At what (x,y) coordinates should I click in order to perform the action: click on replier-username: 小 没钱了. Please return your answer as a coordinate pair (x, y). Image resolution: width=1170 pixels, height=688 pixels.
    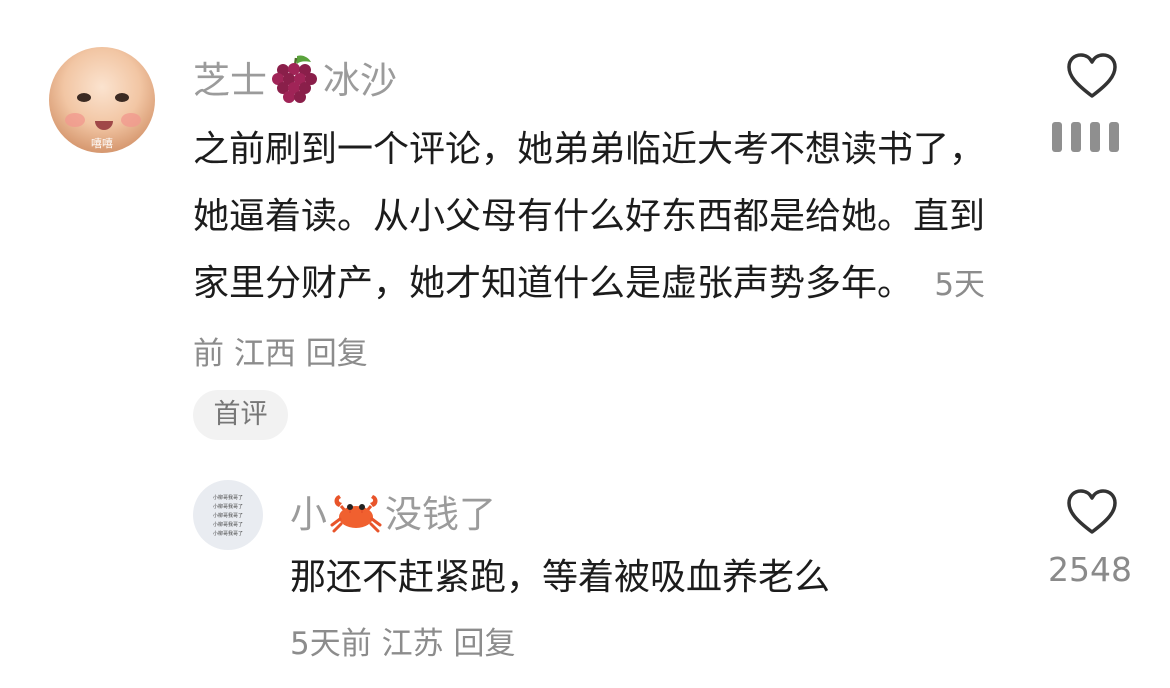
    Looking at the image, I should click on (393, 514).